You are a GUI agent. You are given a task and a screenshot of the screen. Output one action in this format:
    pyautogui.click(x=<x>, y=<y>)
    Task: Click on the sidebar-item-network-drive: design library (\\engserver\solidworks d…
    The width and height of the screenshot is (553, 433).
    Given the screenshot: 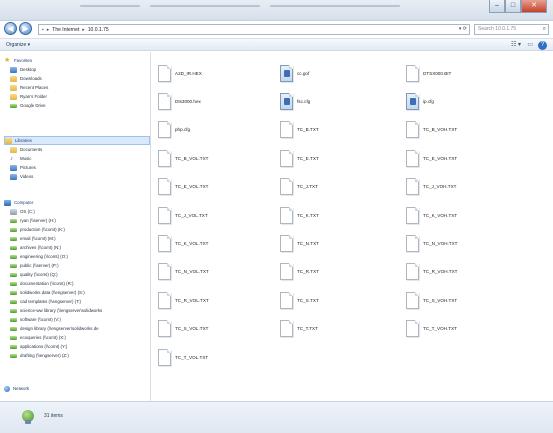 What is the action you would take?
    pyautogui.click(x=54, y=328)
    